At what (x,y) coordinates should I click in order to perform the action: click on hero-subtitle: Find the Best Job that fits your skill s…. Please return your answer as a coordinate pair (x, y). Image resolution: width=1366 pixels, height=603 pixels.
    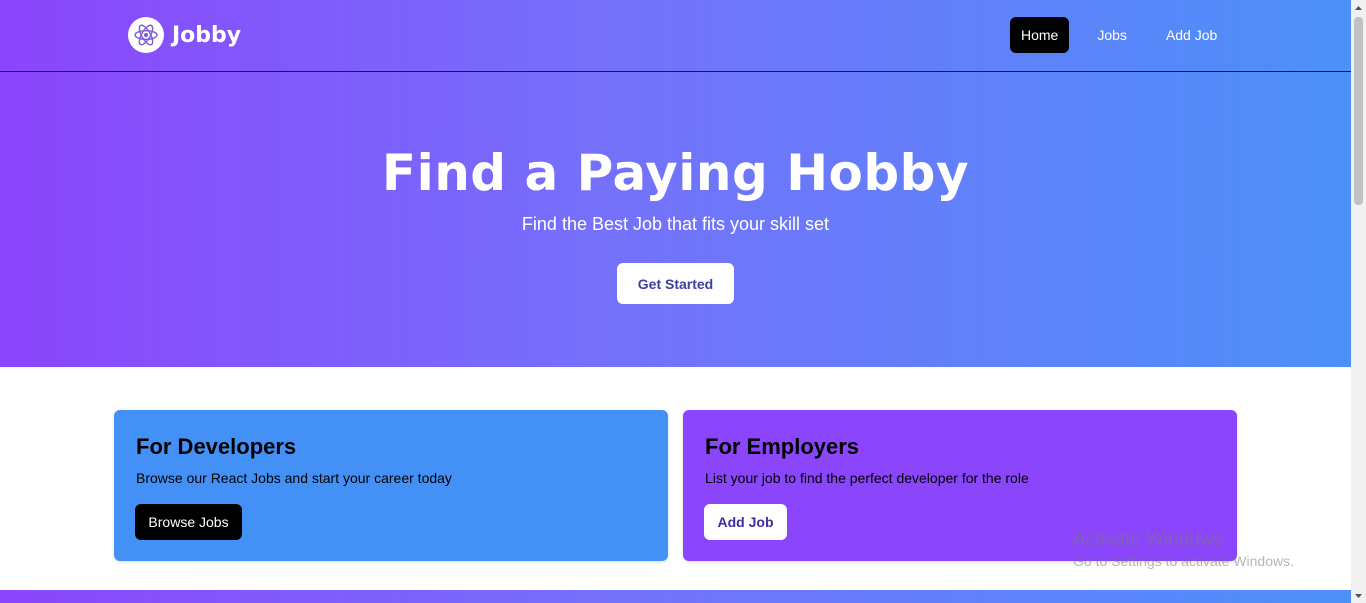
    Looking at the image, I should click on (675, 224).